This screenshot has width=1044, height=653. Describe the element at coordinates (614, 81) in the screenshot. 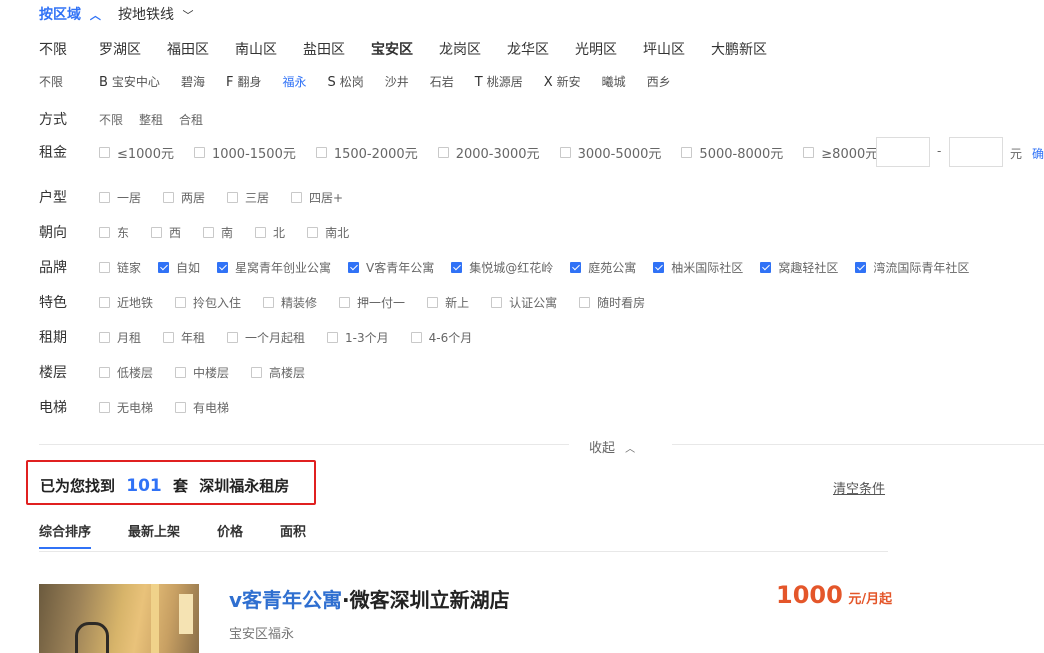

I see `subarea-10: 曦城` at that location.